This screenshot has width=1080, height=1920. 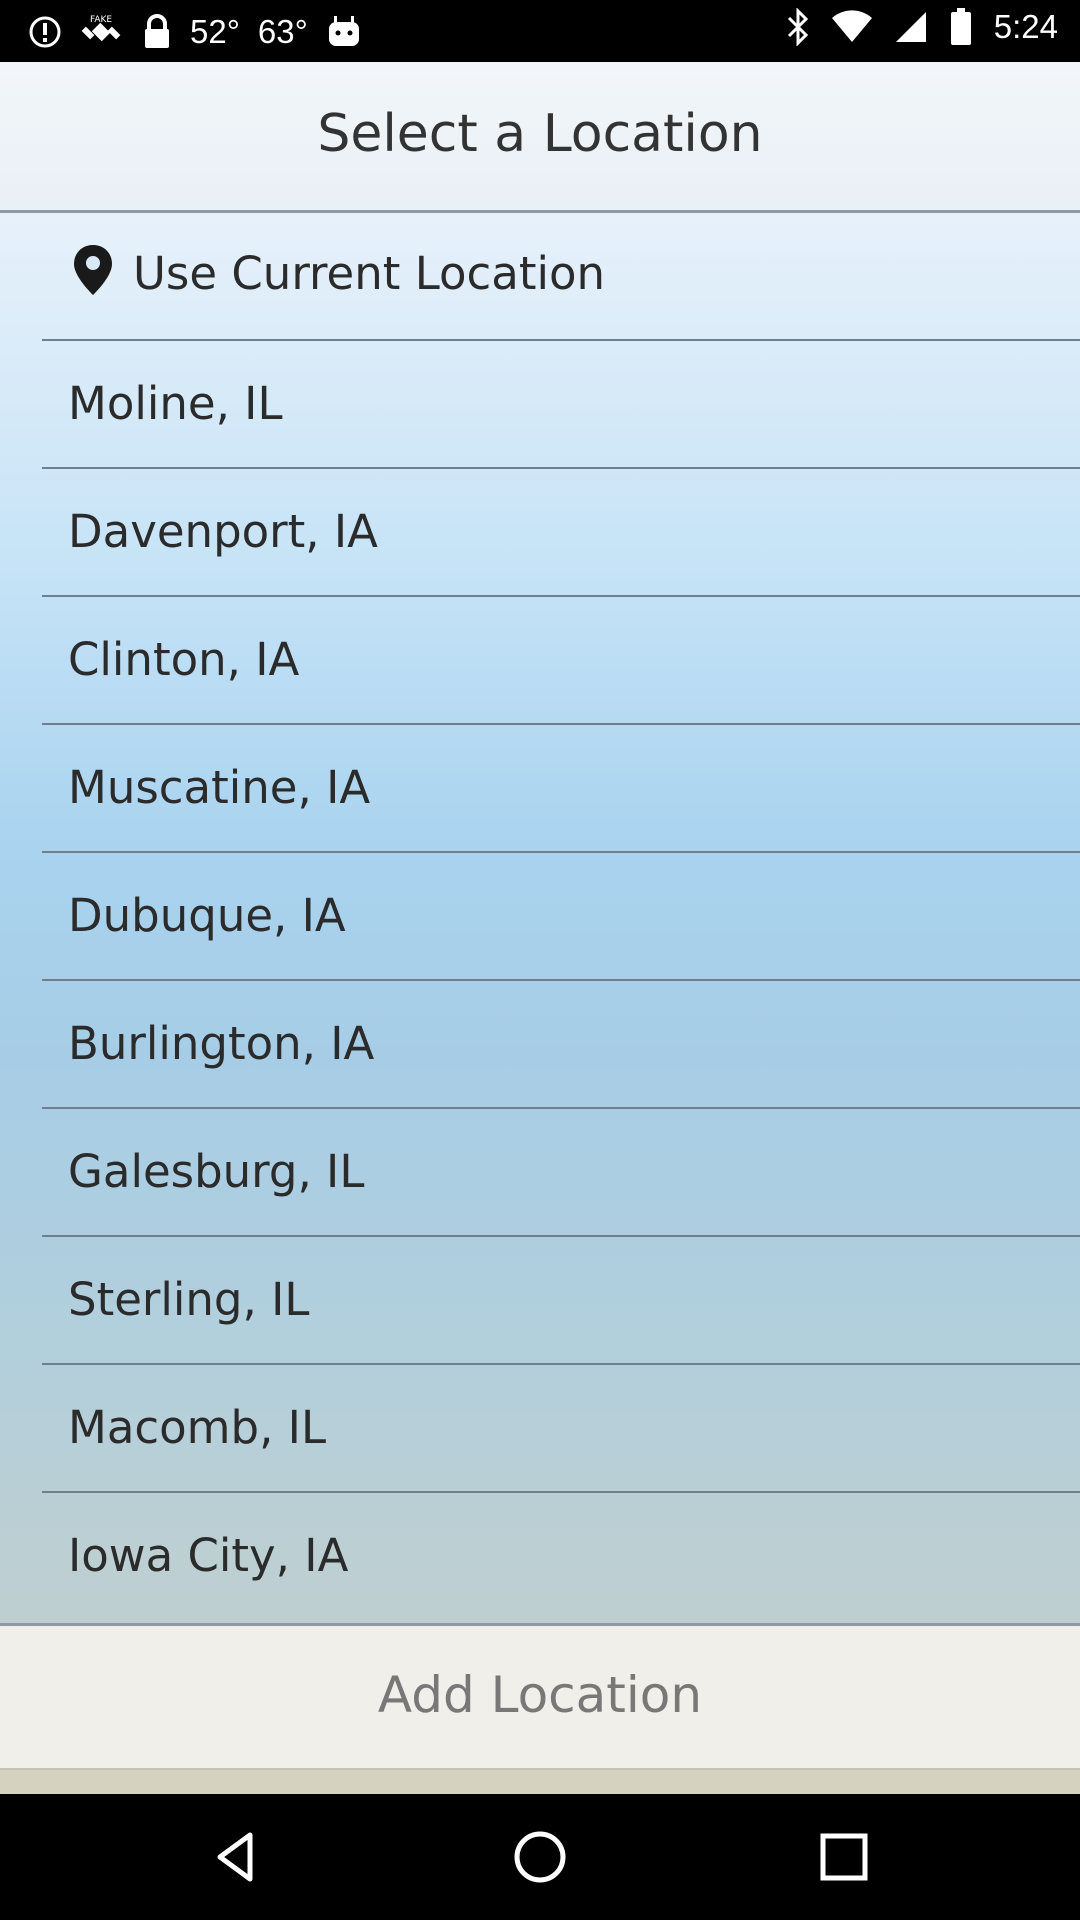 I want to click on add-location-button: Add Location, so click(x=540, y=1698).